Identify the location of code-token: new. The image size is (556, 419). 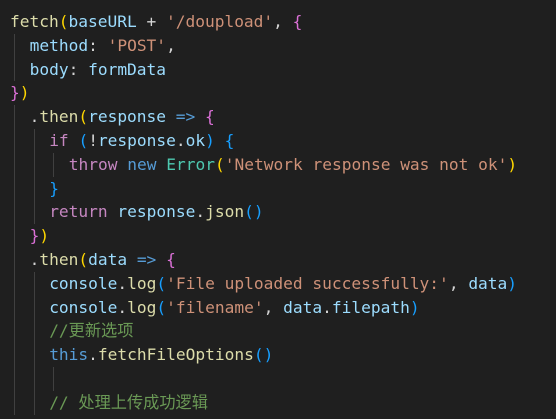
(142, 164).